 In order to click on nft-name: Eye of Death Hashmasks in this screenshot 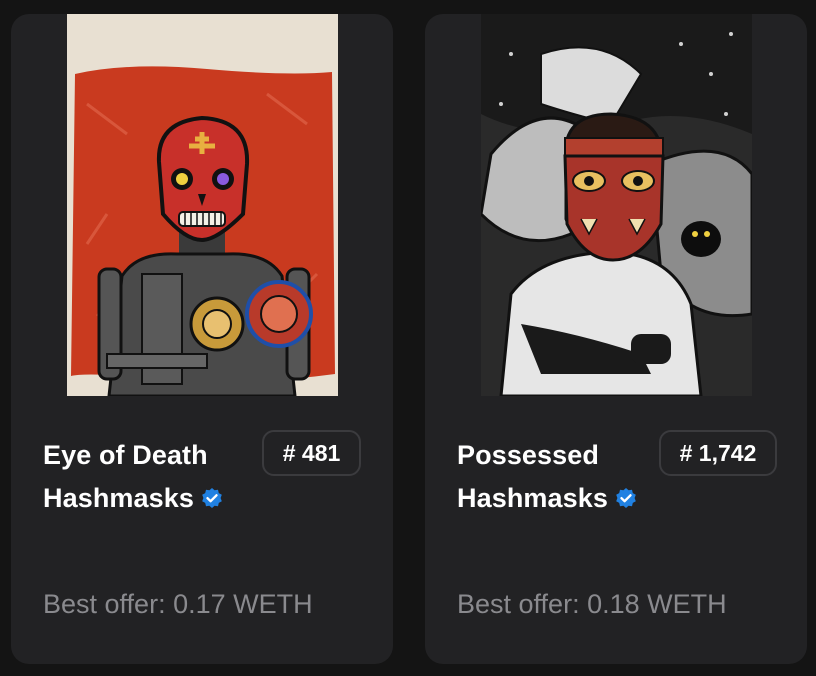, I will do `click(143, 477)`.